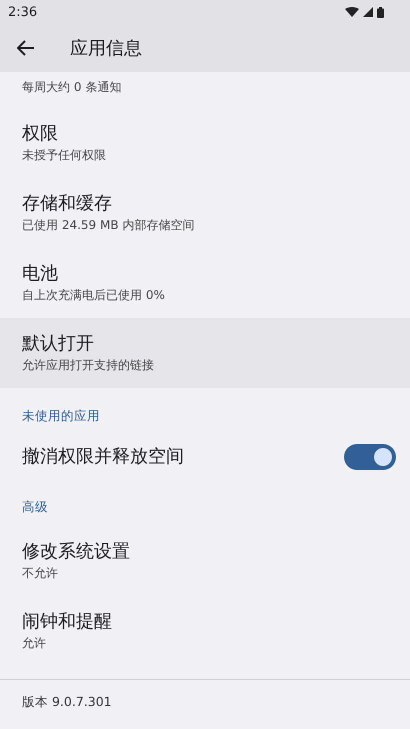 This screenshot has width=410, height=729. What do you see at coordinates (72, 87) in the screenshot?
I see `item-summary: 每周大约 0 条通知` at bounding box center [72, 87].